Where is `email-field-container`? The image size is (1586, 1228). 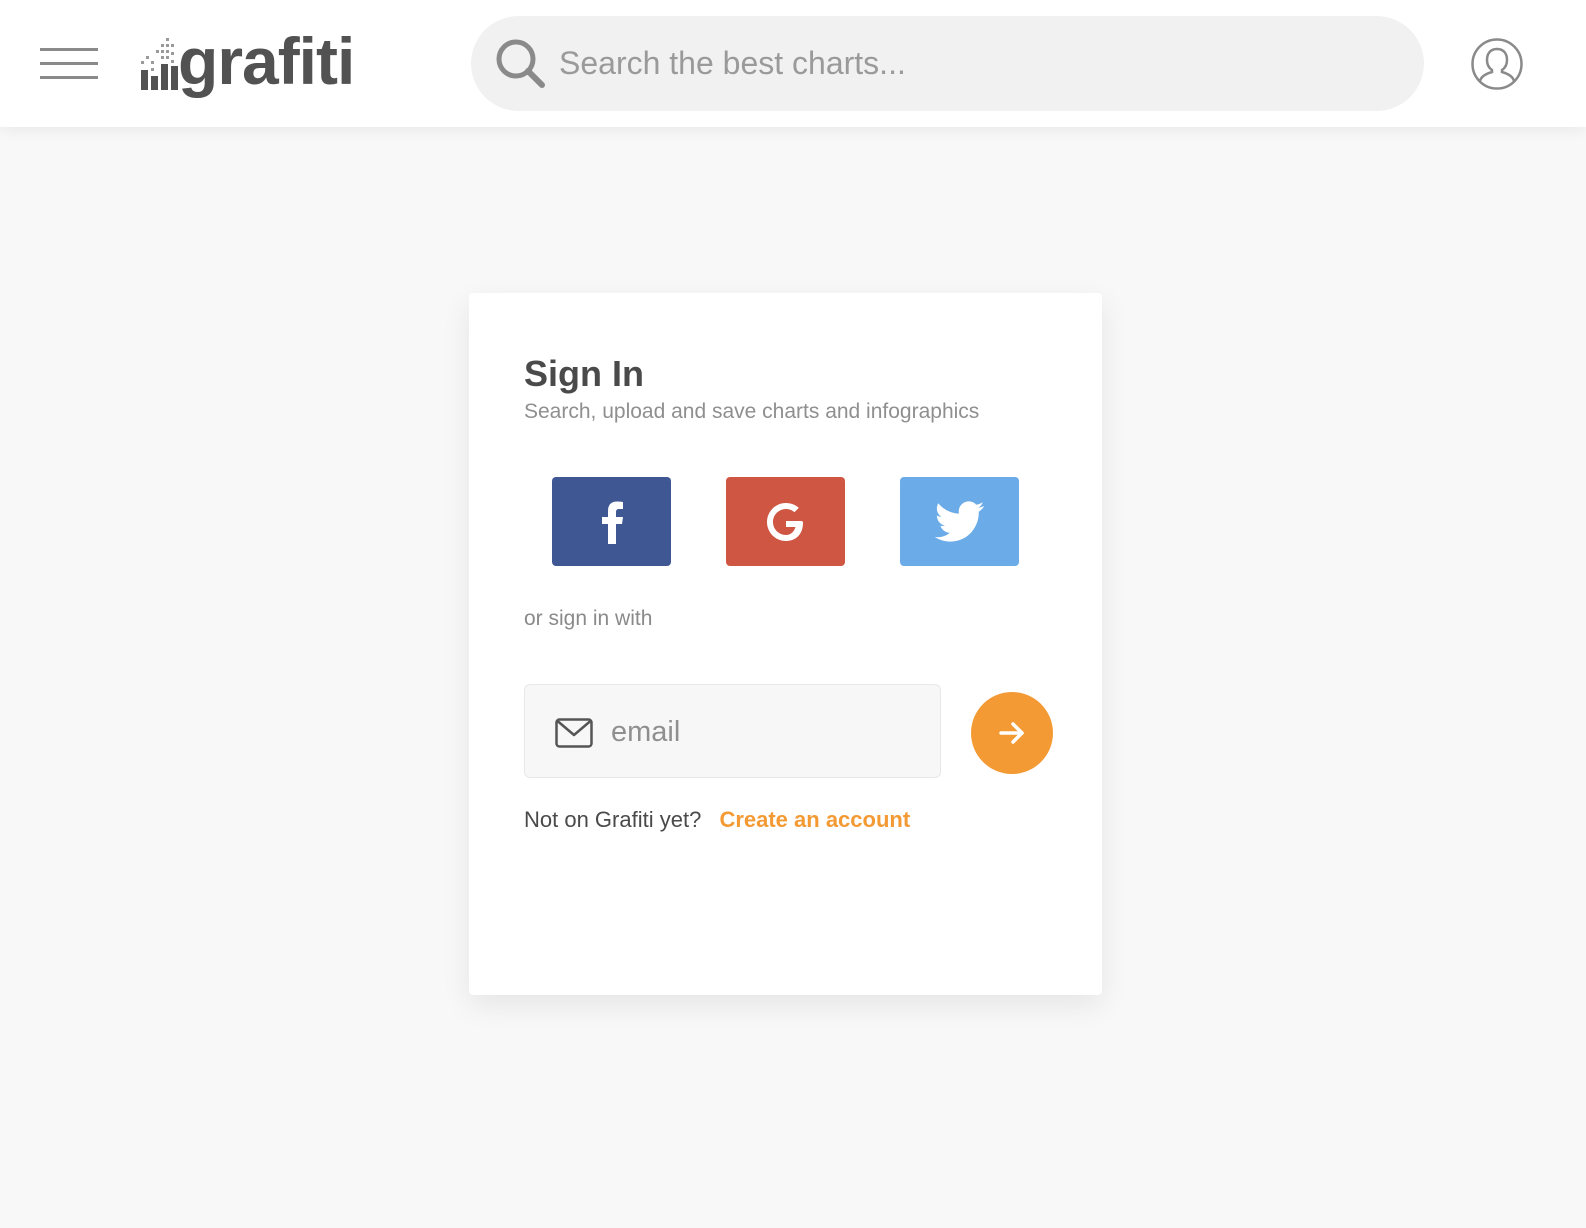
email-field-container is located at coordinates (732, 731).